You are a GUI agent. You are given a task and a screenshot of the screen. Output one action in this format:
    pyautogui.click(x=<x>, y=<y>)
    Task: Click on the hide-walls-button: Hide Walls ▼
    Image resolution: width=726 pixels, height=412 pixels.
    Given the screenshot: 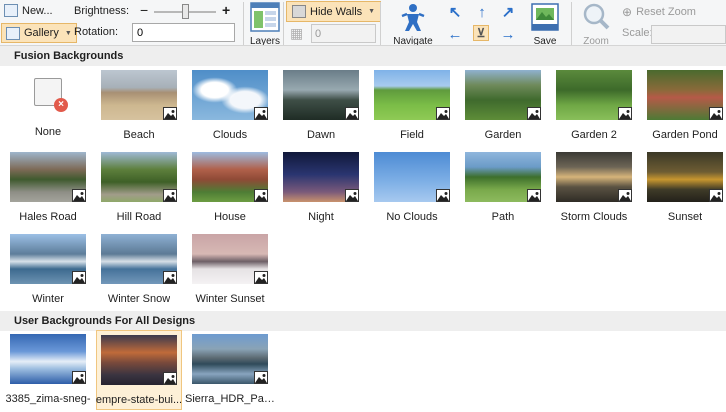 What is the action you would take?
    pyautogui.click(x=334, y=11)
    